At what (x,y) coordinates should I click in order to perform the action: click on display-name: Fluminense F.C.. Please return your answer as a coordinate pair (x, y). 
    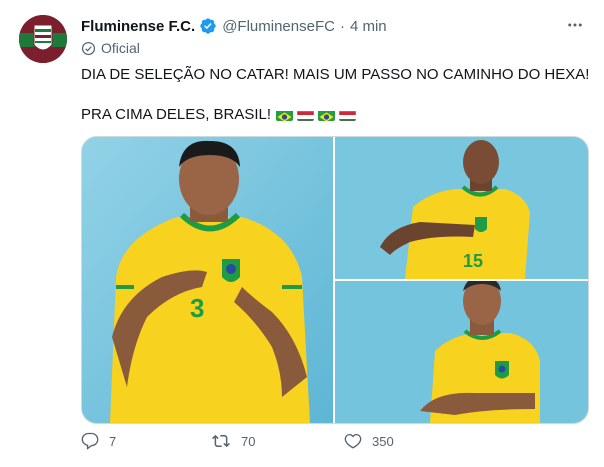
    Looking at the image, I should click on (138, 26).